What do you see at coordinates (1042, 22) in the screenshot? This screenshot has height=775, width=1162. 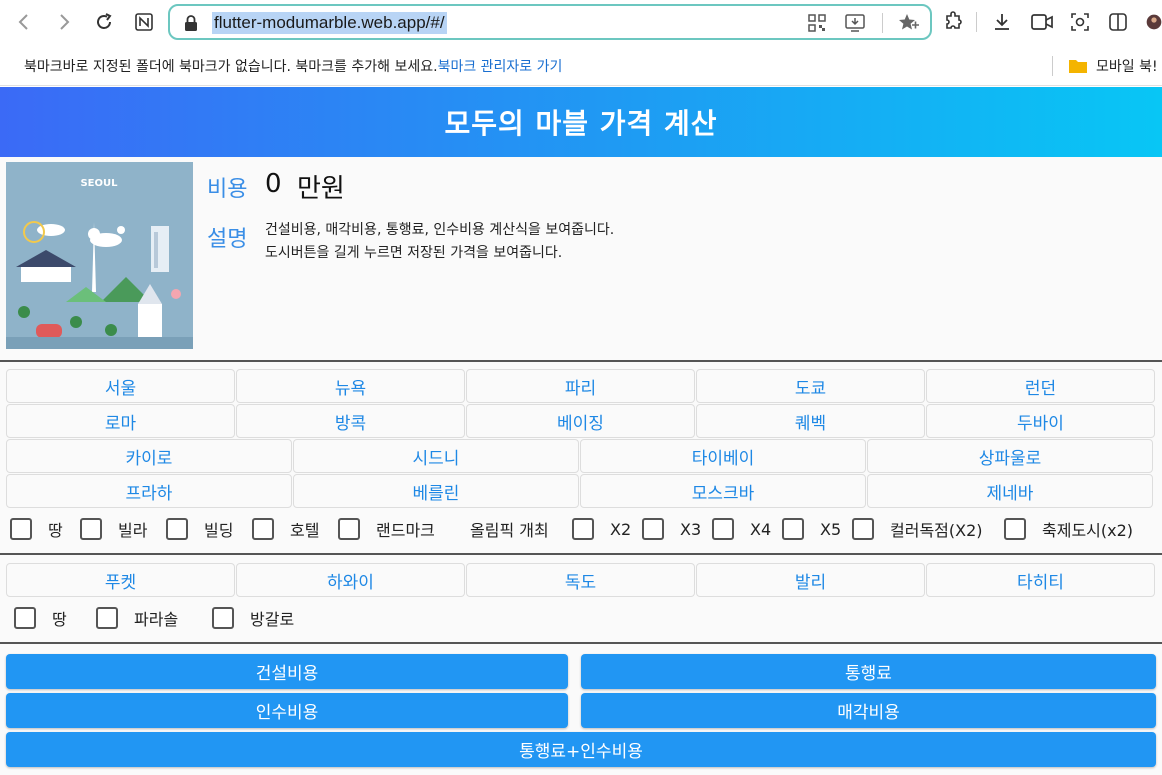 I see `screen-capture-icon` at bounding box center [1042, 22].